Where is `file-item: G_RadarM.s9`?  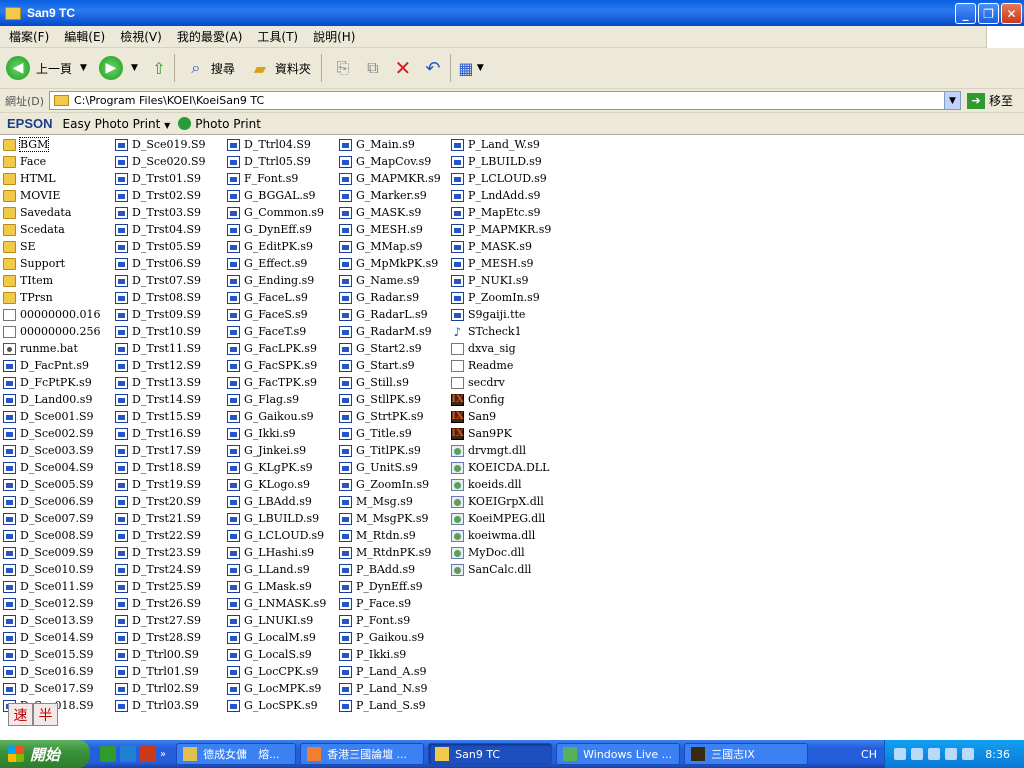 file-item: G_RadarM.s9 is located at coordinates (390, 331).